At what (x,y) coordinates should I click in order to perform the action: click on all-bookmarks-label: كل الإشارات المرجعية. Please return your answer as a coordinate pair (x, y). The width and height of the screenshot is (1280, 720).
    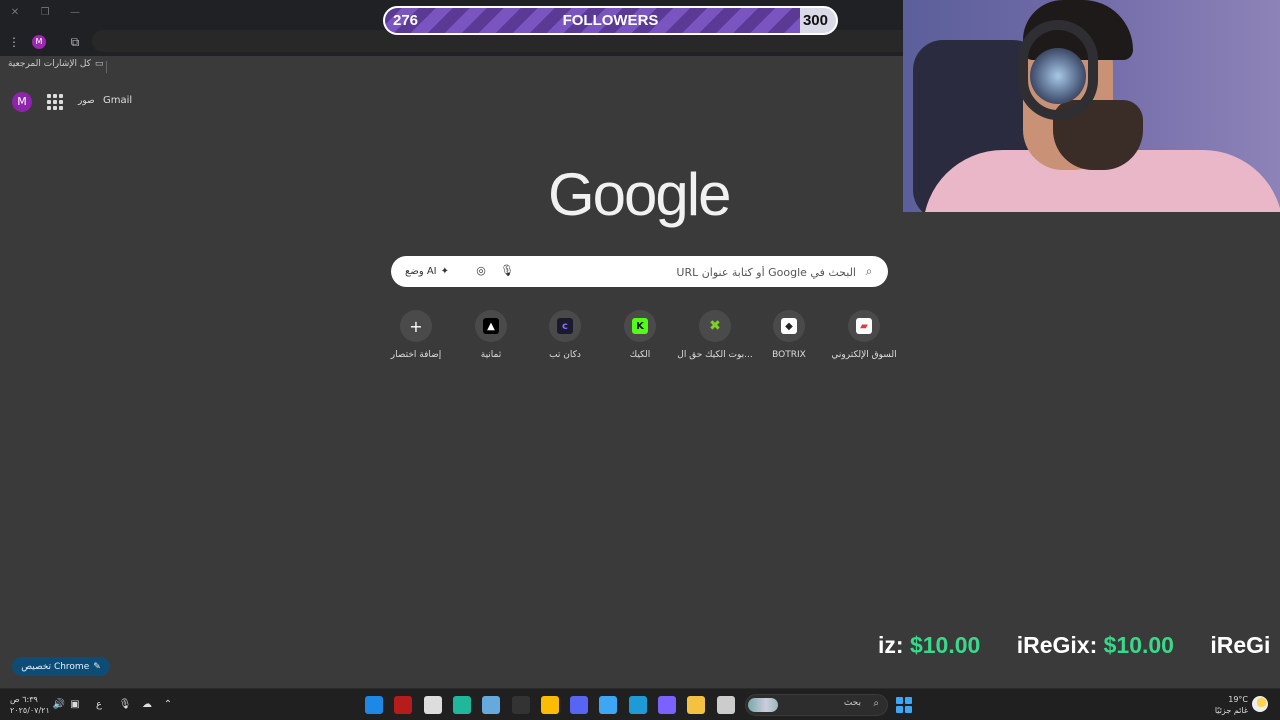
    Looking at the image, I should click on (49, 64).